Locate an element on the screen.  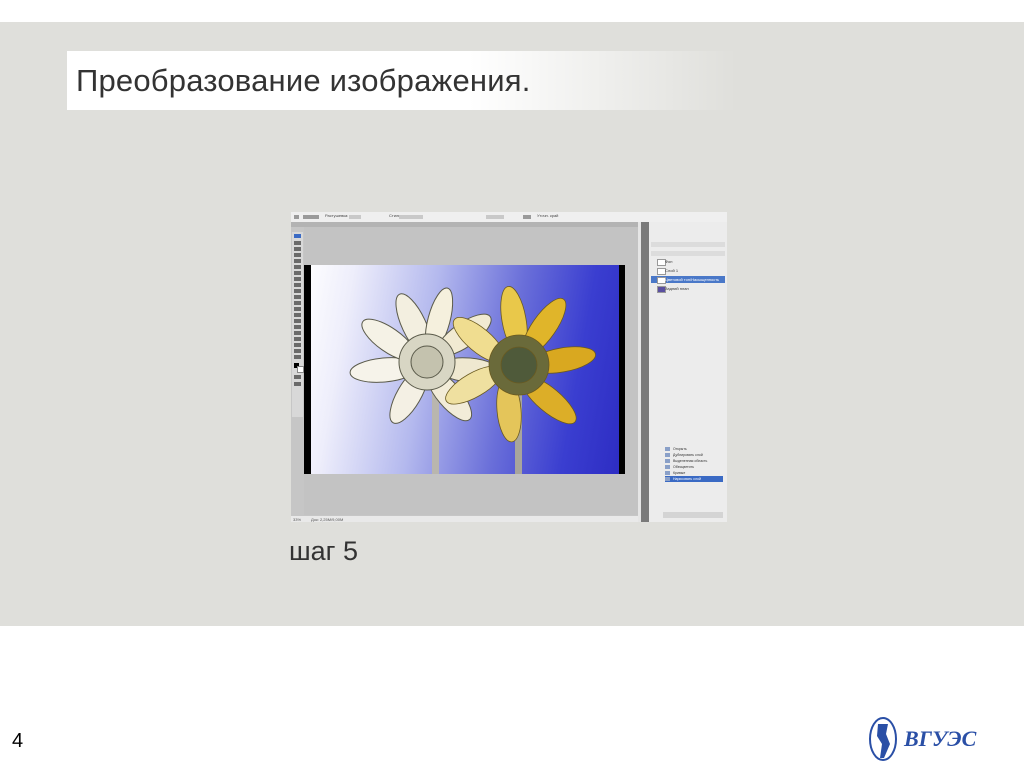
layer-row: Фон is located at coordinates (688, 262).